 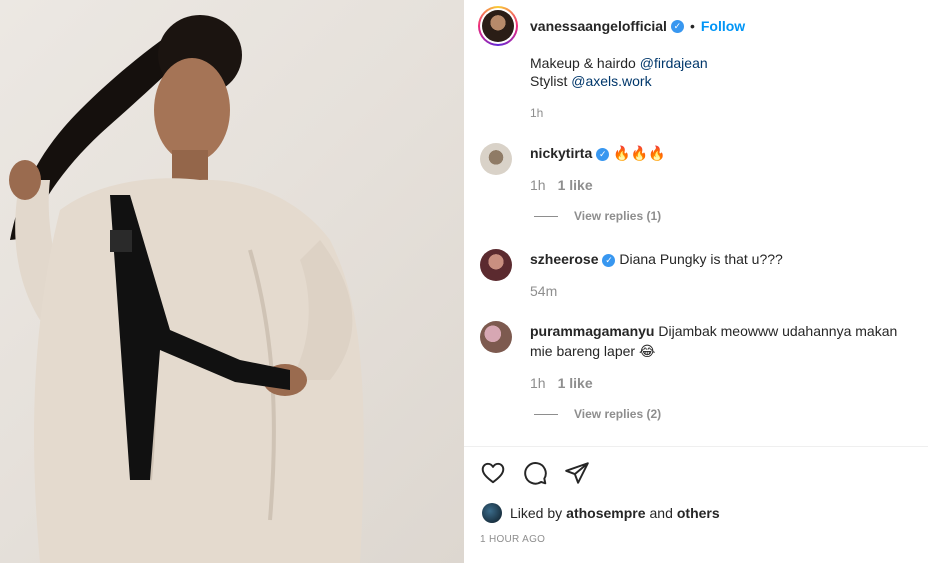 I want to click on comment-icon, so click(x=535, y=473).